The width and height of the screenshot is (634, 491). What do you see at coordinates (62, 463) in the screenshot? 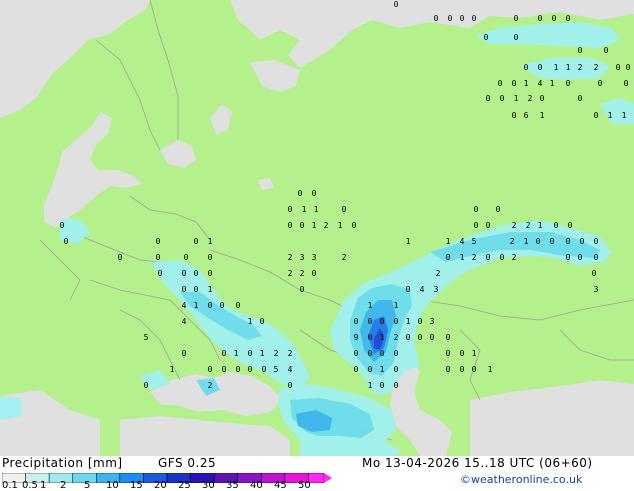
I see `map-title: Precipitation [mm]` at bounding box center [62, 463].